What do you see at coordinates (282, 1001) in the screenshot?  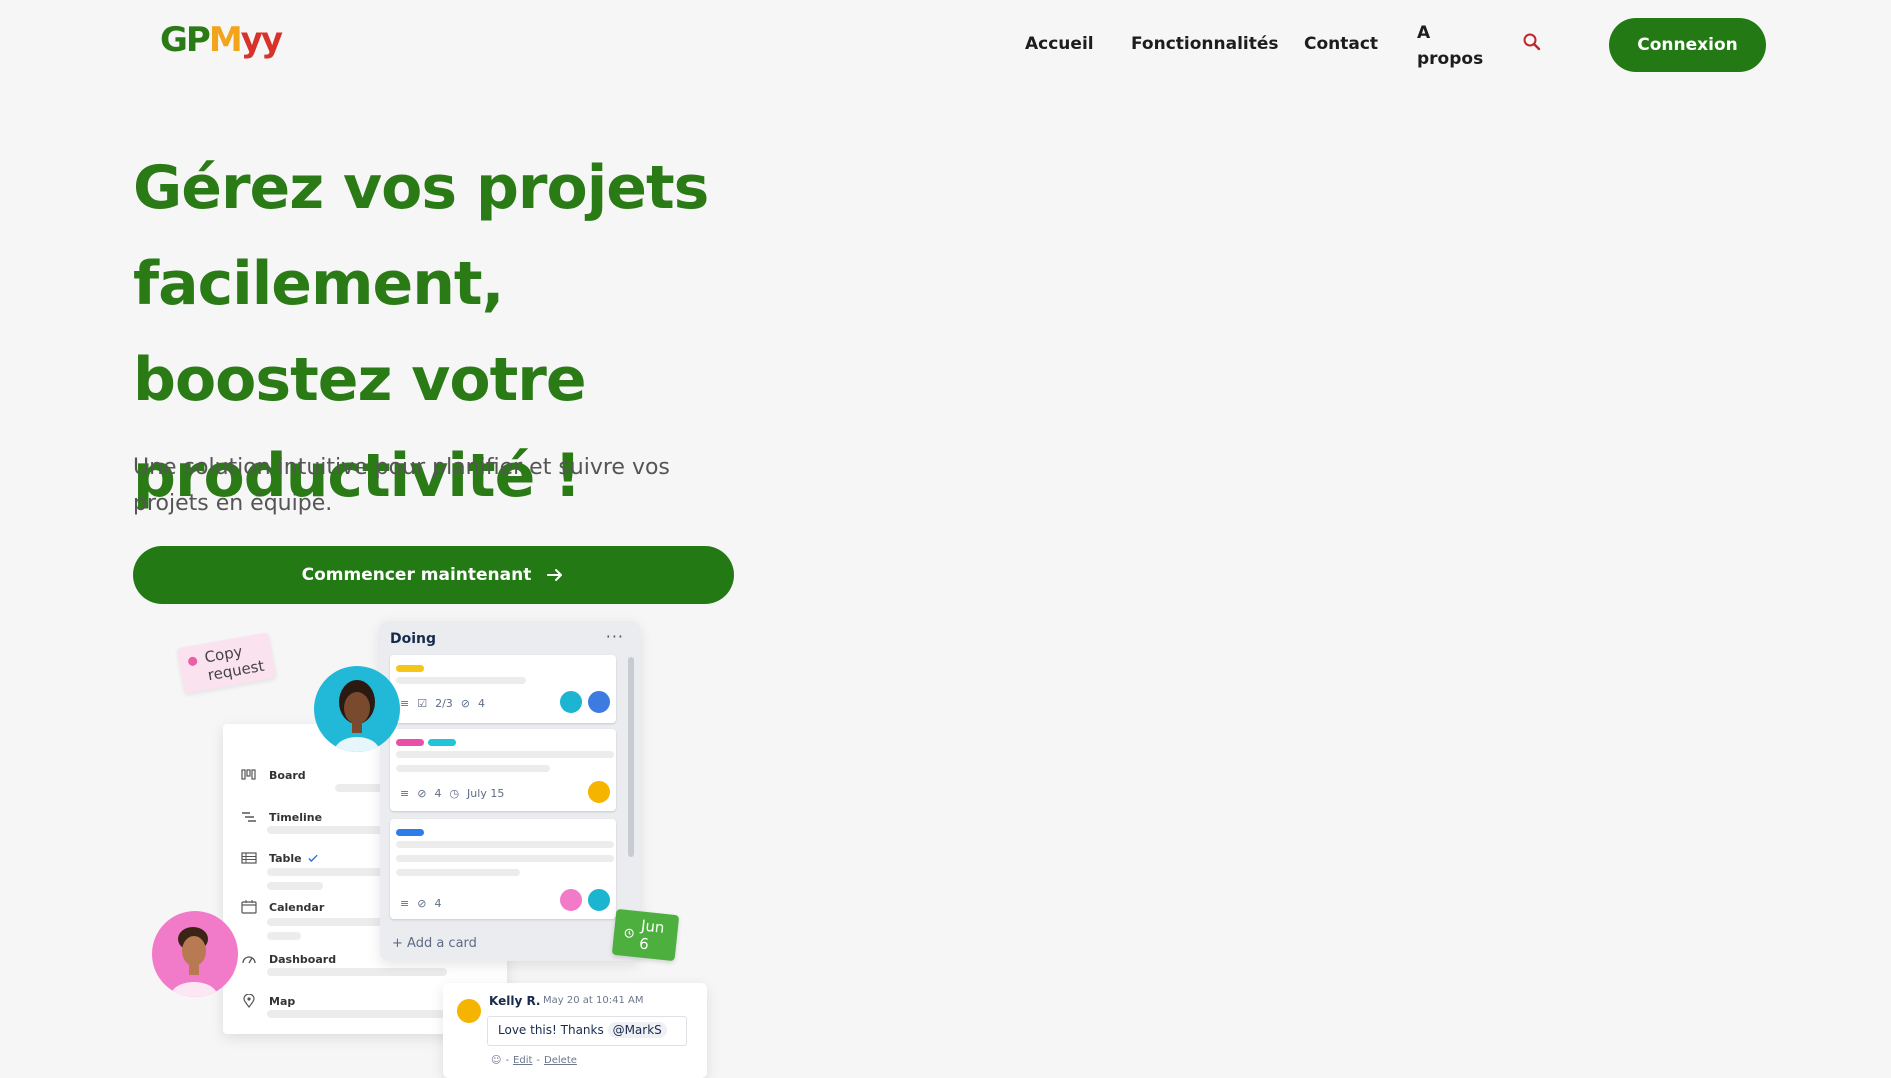 I see `sidebar-item-label: Map` at bounding box center [282, 1001].